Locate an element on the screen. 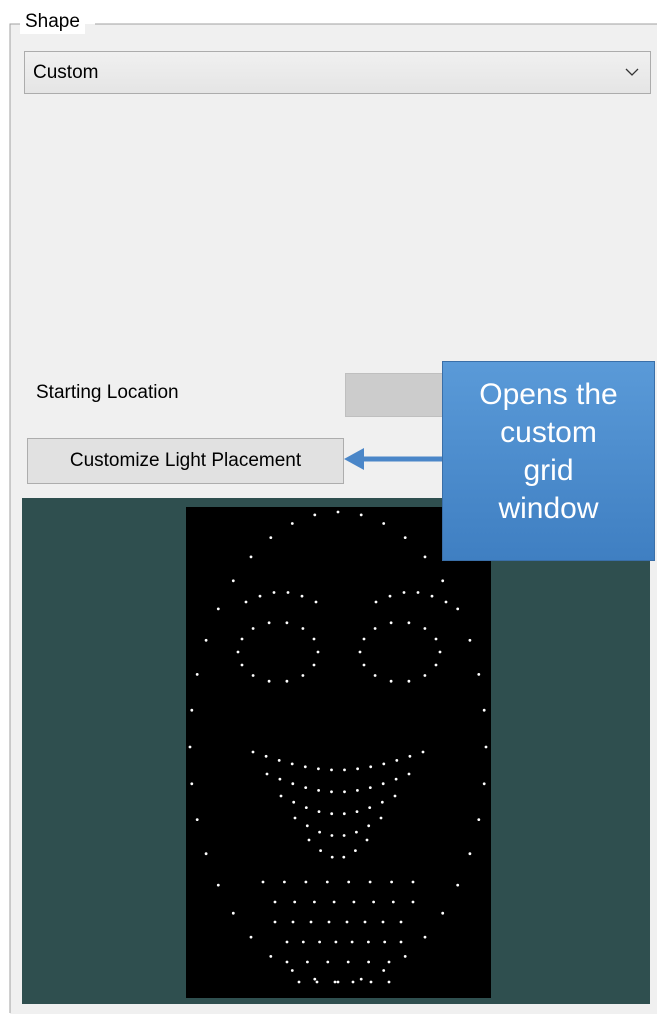 The width and height of the screenshot is (657, 1019). shape-dropdown: Custom is located at coordinates (337, 72).